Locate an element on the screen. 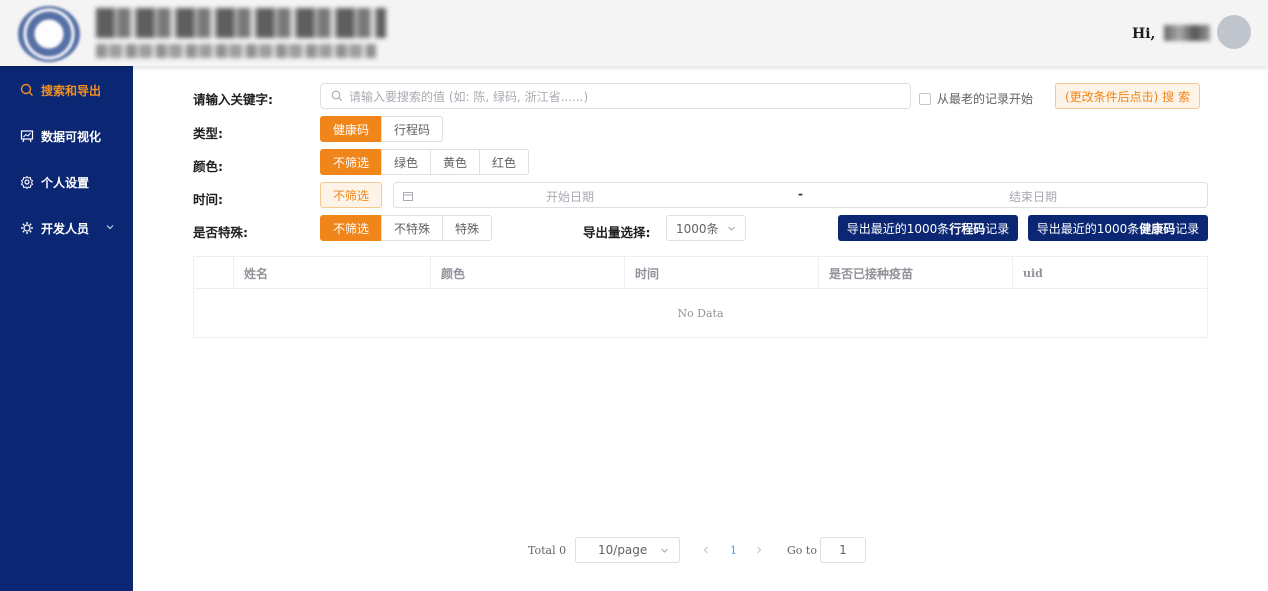 This screenshot has width=1268, height=591. keyword-placeholder: 请输入要搜索的值 (如: 陈, 绿码, 浙江省......) is located at coordinates (469, 96).